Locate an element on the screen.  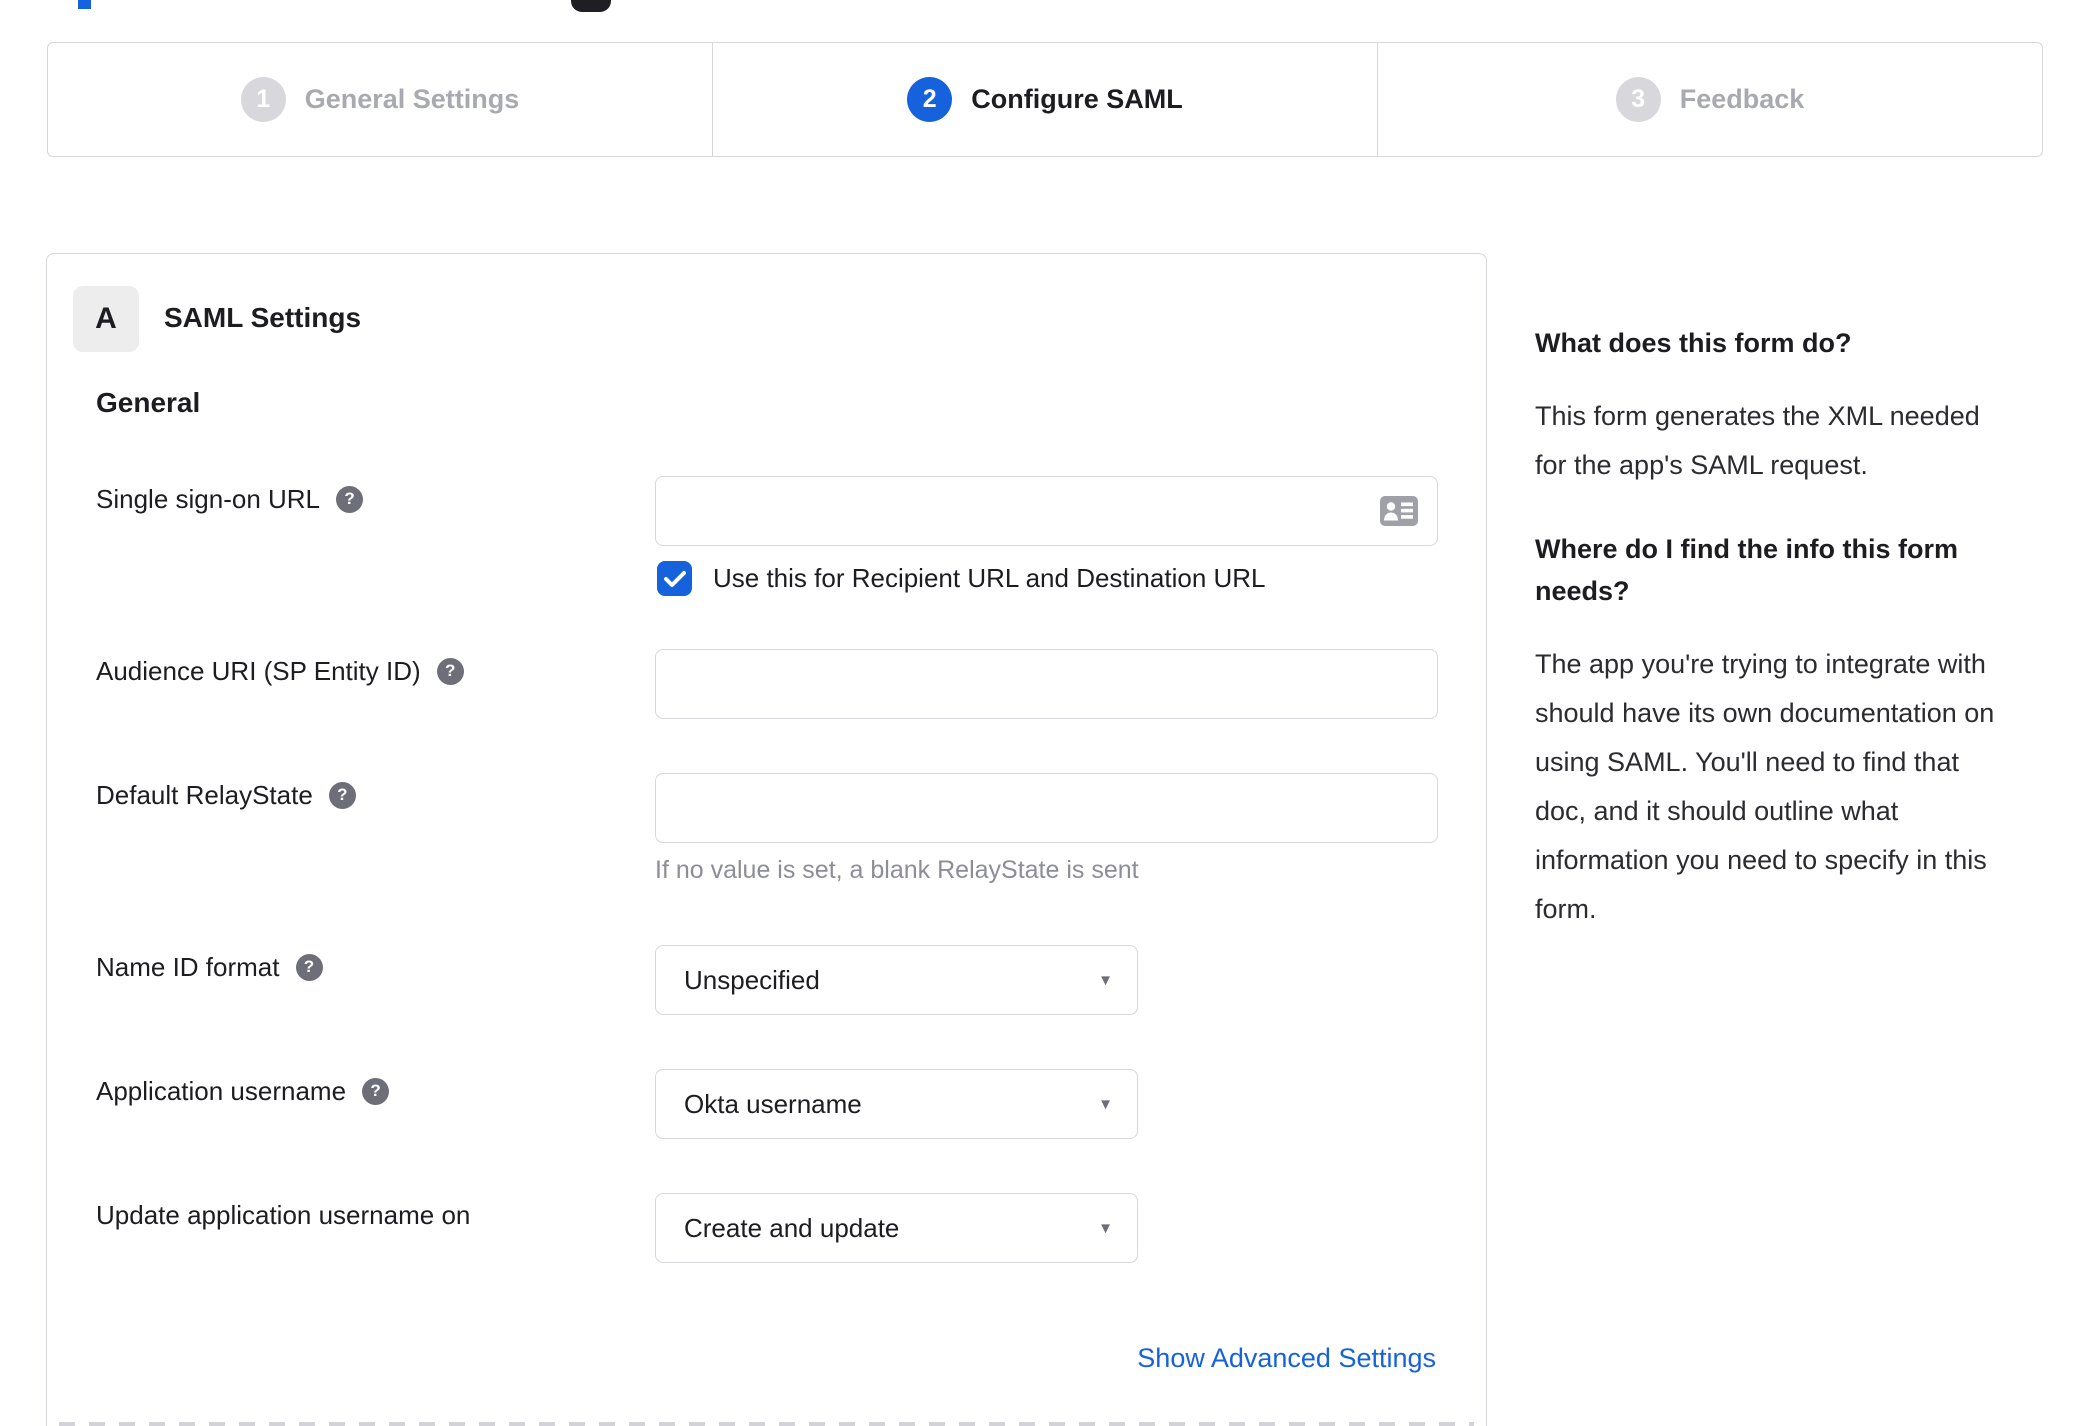
show-advanced-settings-link: Show Advanced Settings is located at coordinates (1286, 1358).